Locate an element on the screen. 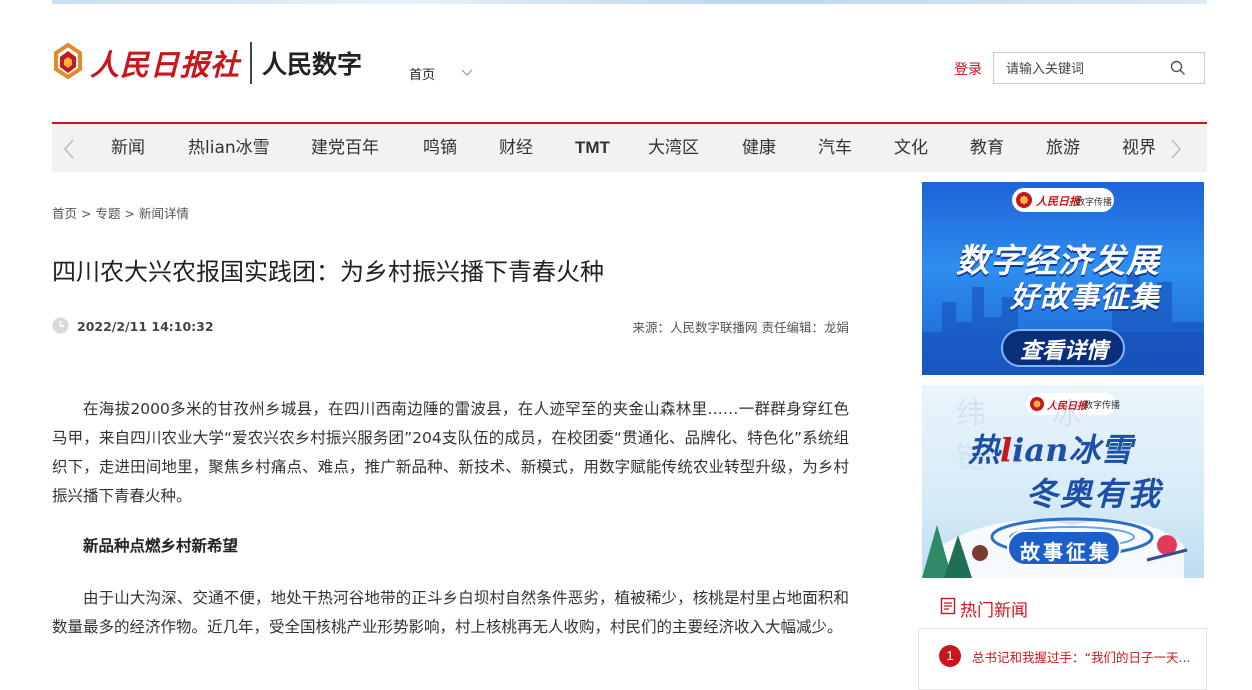 This screenshot has width=1252, height=690. banner2-line1: 热lian冰雪 is located at coordinates (1050, 448).